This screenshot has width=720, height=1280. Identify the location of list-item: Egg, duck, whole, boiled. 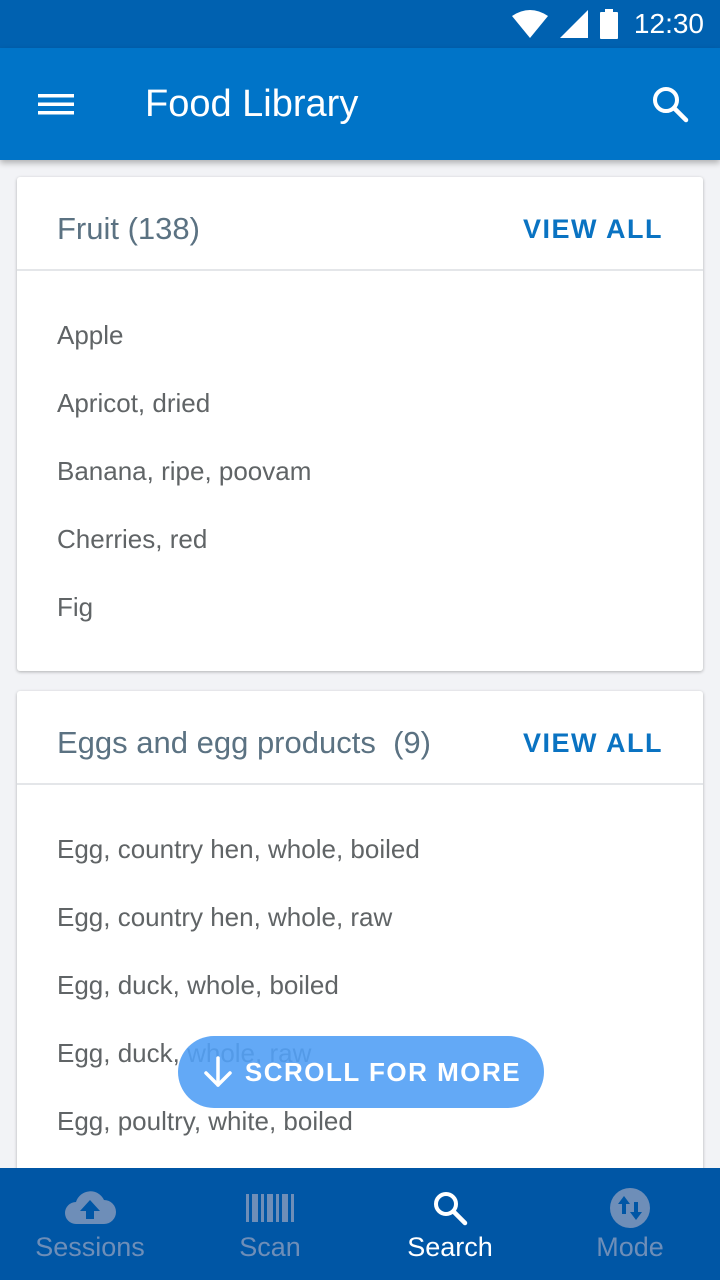
(360, 985).